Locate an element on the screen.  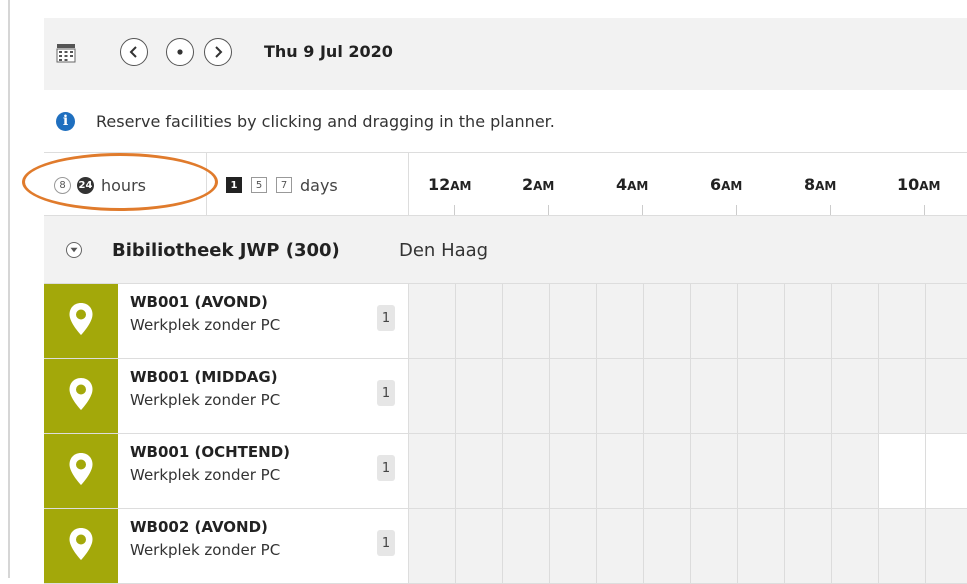
info-icon: i is located at coordinates (65, 121).